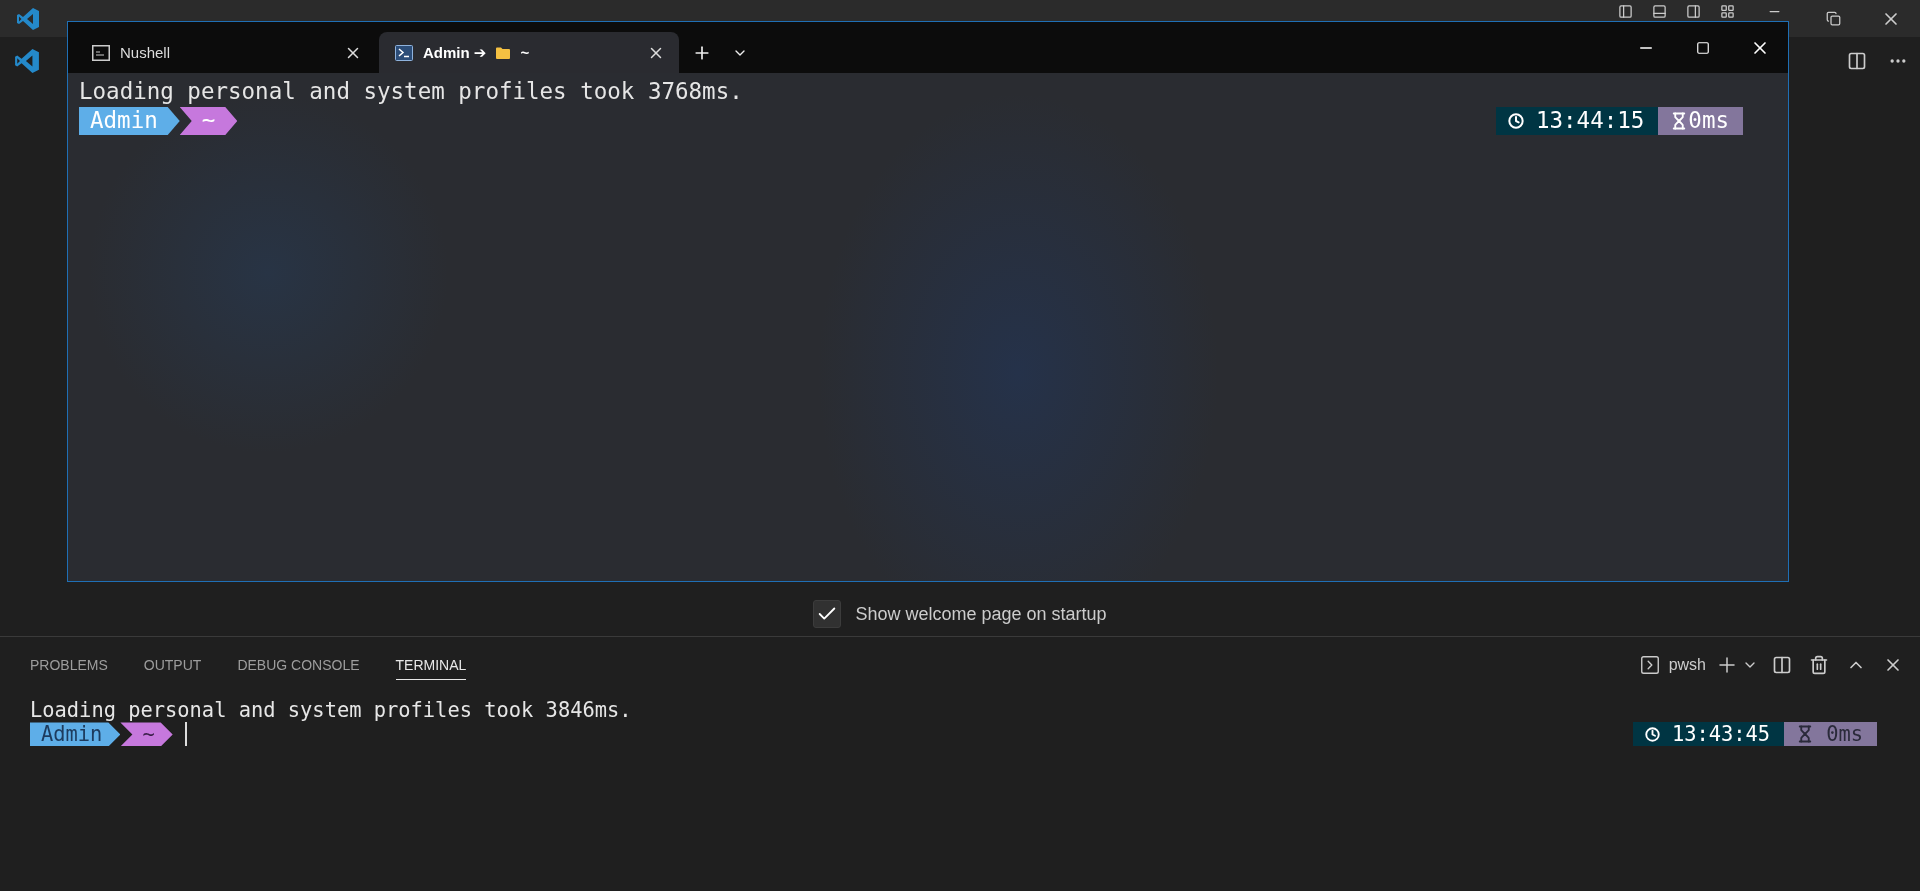 This screenshot has width=1920, height=891. I want to click on layout-right-icon, so click(1693, 11).